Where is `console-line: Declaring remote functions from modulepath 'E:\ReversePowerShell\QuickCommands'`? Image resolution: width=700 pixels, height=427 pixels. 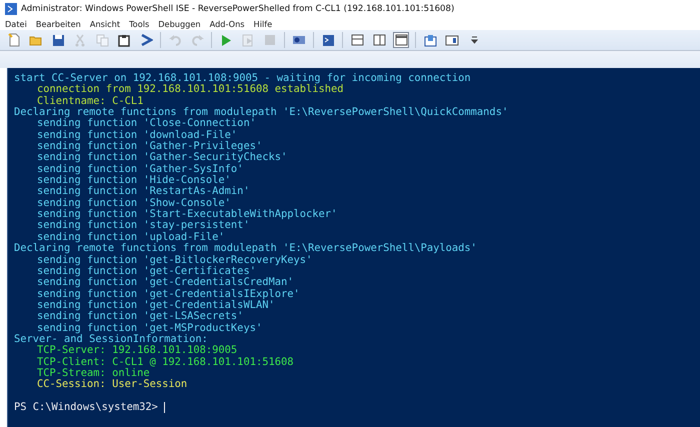 console-line: Declaring remote functions from modulepath 'E:\ReversePowerShell\QuickCommands' is located at coordinates (261, 112).